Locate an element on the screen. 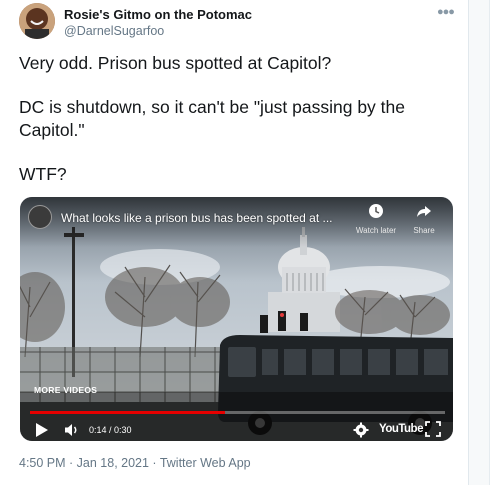  tweet-timestamp: 4:50 PM · Jan 18, 2021 · Twitter Web App is located at coordinates (135, 463).